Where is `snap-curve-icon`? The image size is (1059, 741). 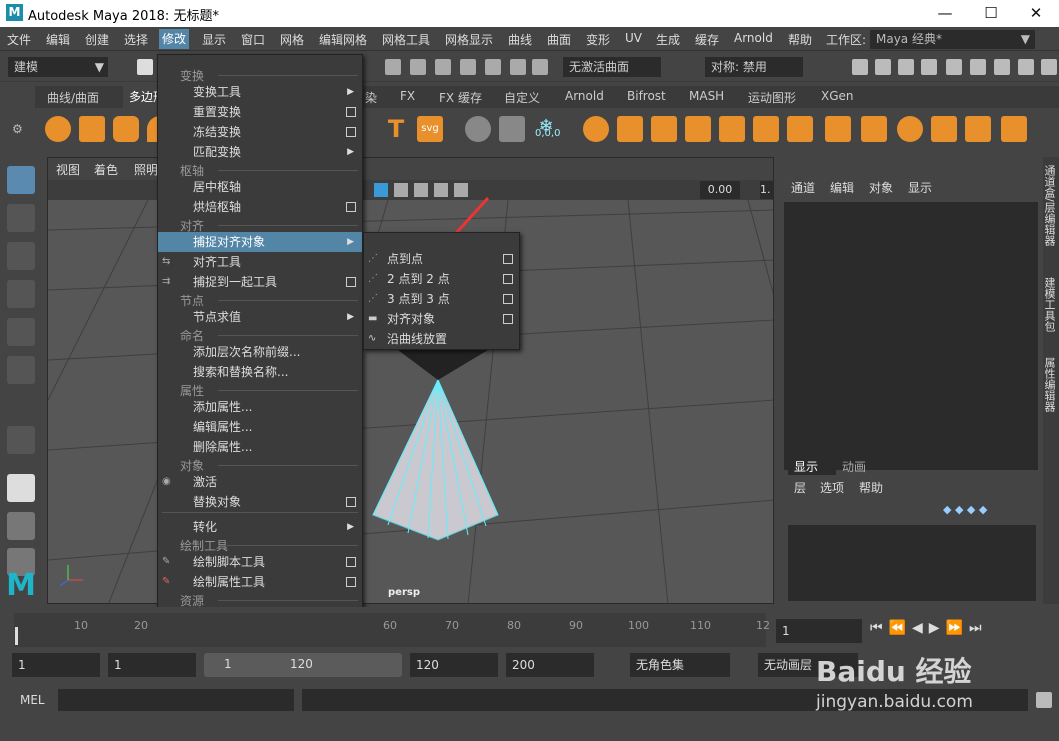 snap-curve-icon is located at coordinates (418, 67).